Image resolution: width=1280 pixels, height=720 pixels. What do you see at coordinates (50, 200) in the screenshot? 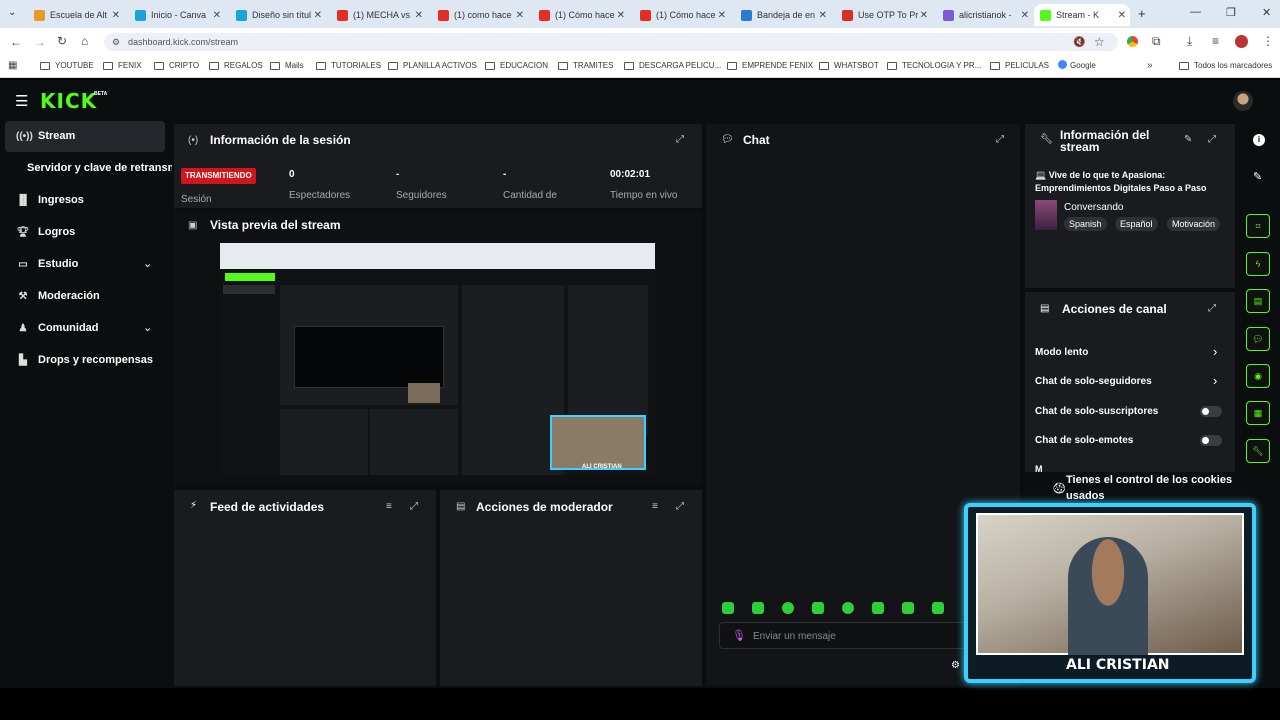
I see `sidebar-item-ingresos: ▐▌ Ingresos` at bounding box center [50, 200].